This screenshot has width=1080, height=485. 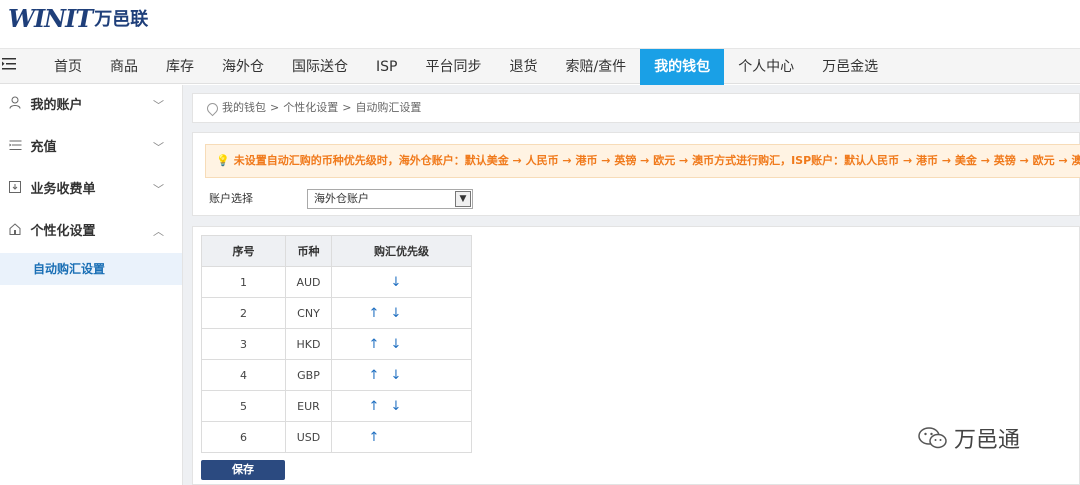 I want to click on recharge-icon, so click(x=15, y=148).